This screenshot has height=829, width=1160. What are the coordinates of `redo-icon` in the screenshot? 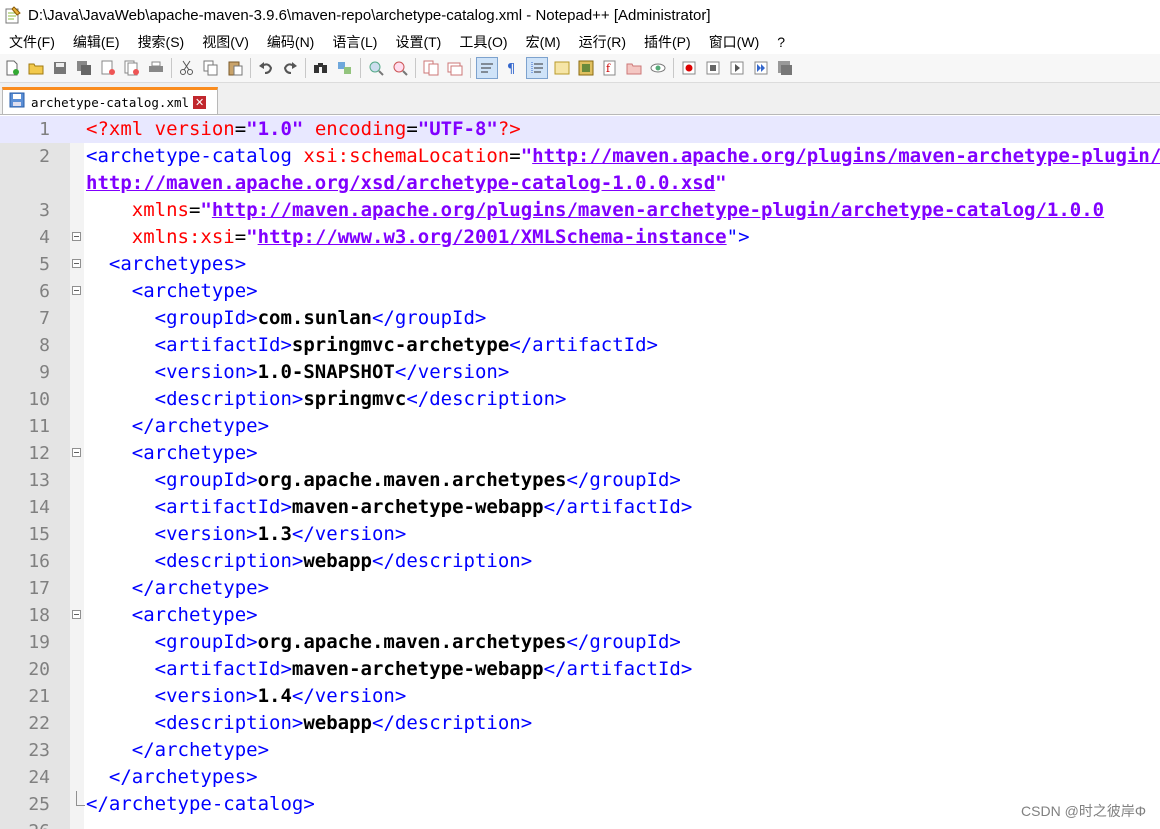 It's located at (290, 68).